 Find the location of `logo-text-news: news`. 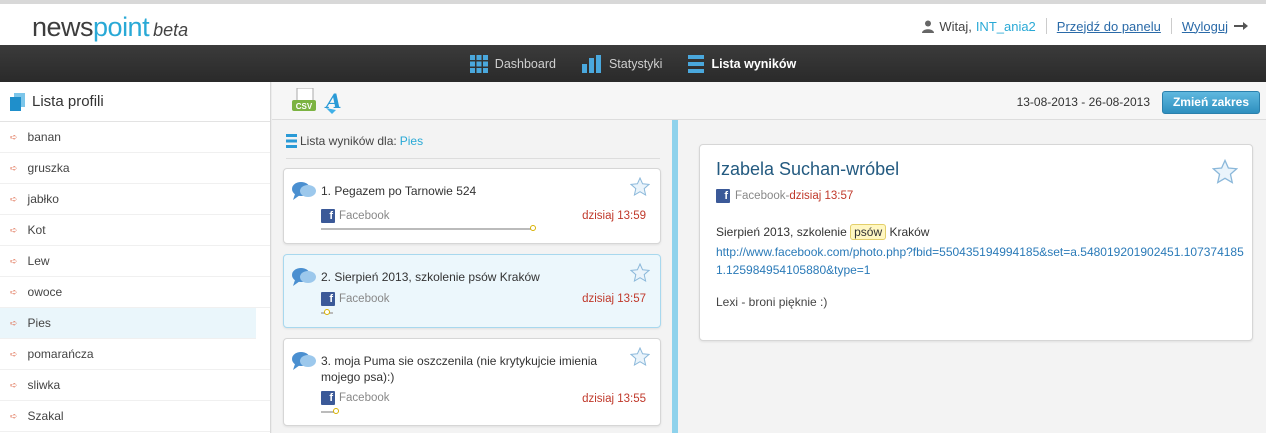

logo-text-news: news is located at coordinates (63, 27).